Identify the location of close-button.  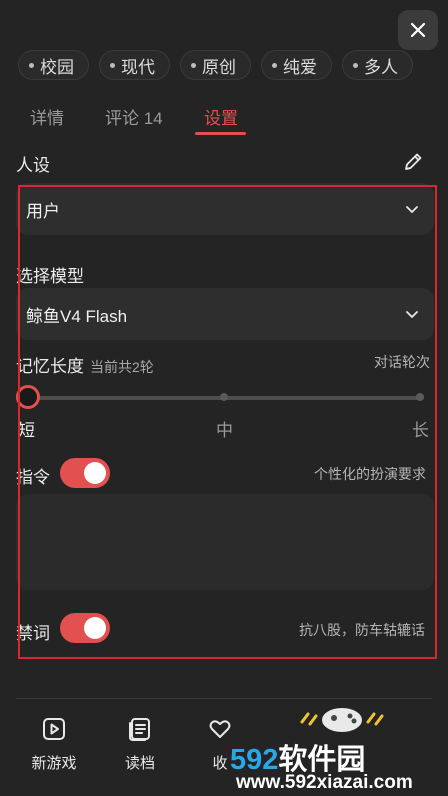
(418, 30).